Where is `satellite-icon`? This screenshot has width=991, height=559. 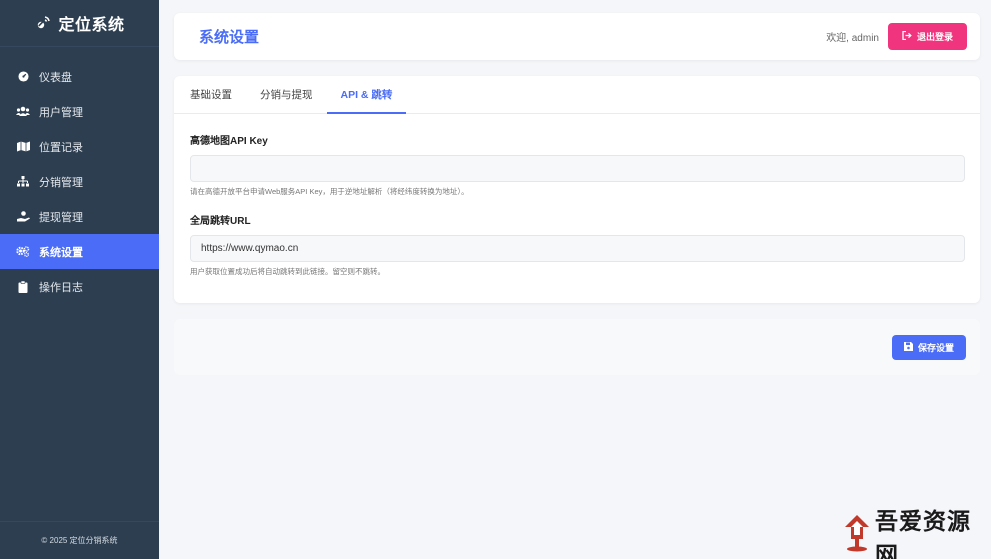
satellite-icon is located at coordinates (43, 23).